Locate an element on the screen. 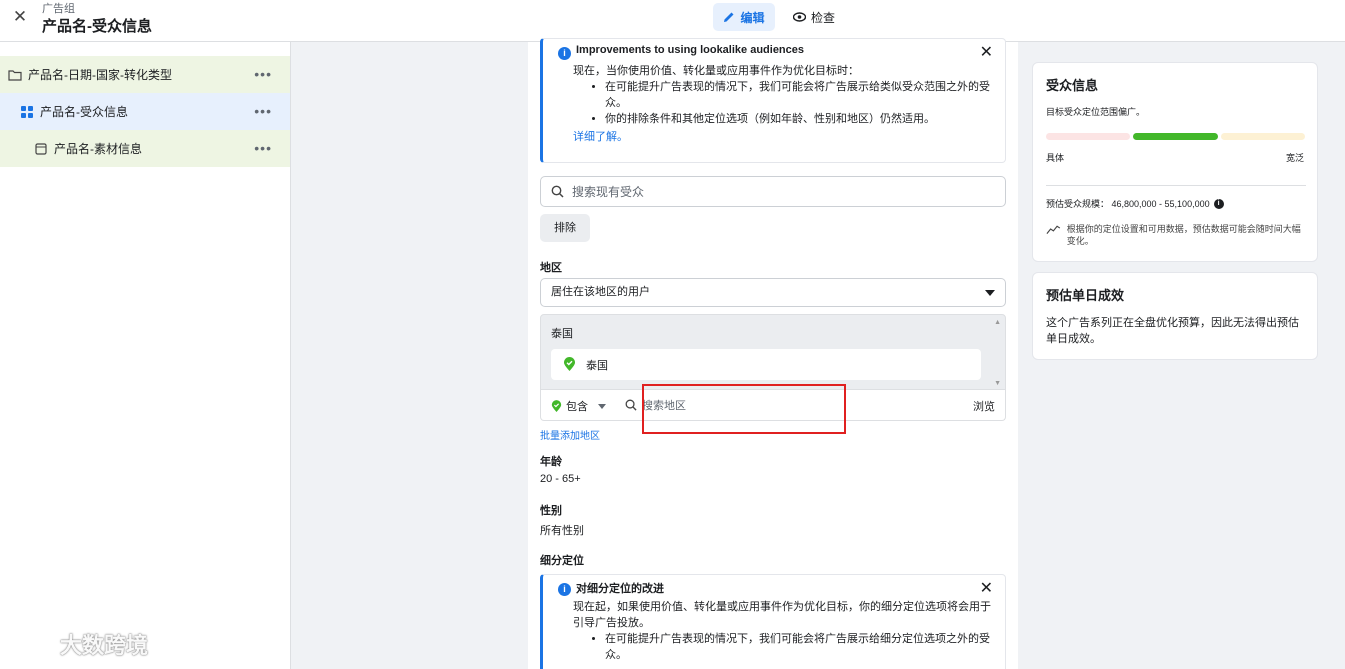 This screenshot has height=669, width=1345. meter-label-specific: 具体 is located at coordinates (1055, 158).